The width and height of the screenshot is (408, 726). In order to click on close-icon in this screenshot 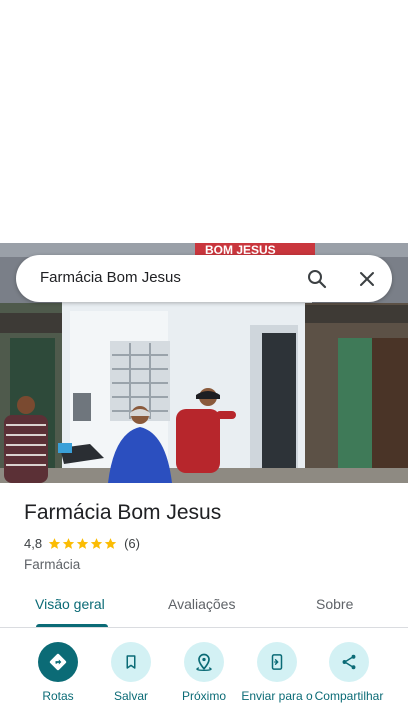, I will do `click(367, 279)`.